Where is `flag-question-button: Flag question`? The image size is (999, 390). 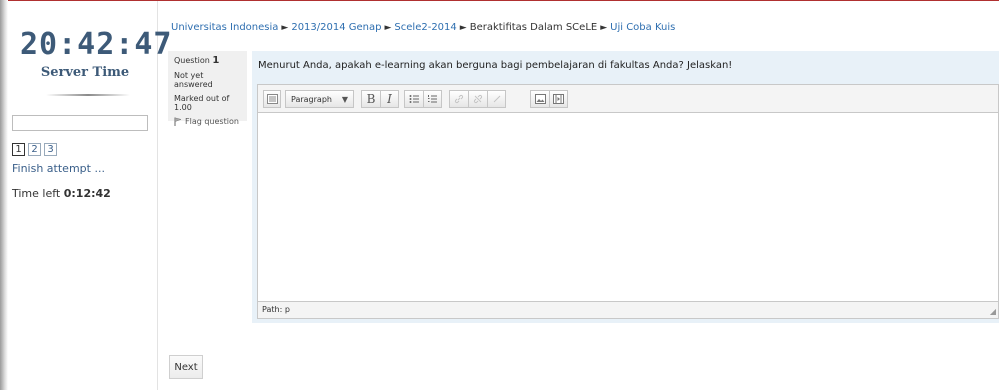
flag-question-button: Flag question is located at coordinates (207, 121).